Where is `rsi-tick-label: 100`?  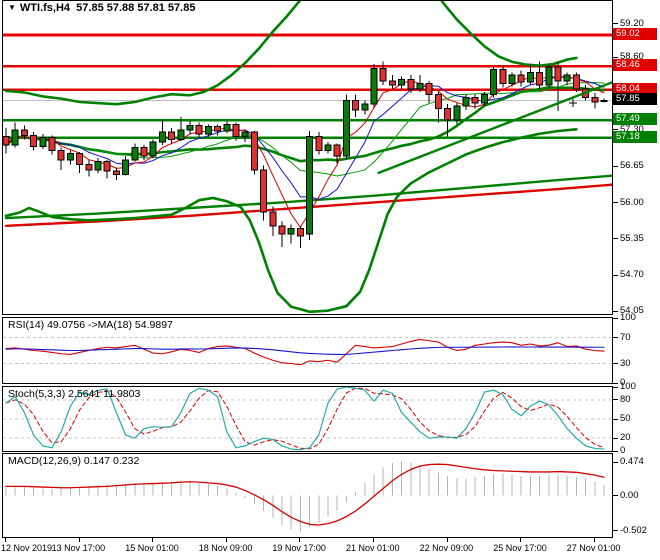 rsi-tick-label: 100 is located at coordinates (628, 317).